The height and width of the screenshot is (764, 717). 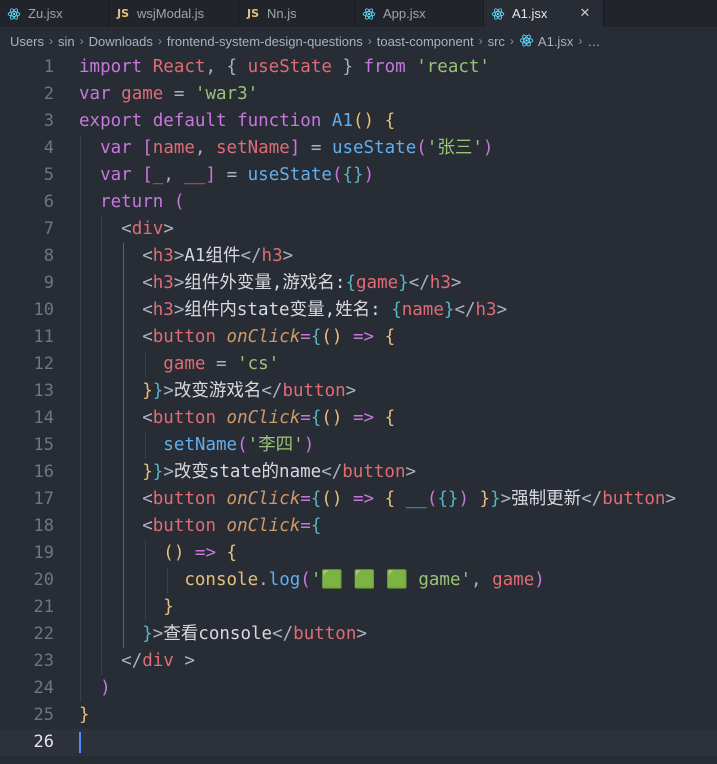 I want to click on code-line: 20 console.log('🟩 🟩 🟩 game', game), so click(x=358, y=580).